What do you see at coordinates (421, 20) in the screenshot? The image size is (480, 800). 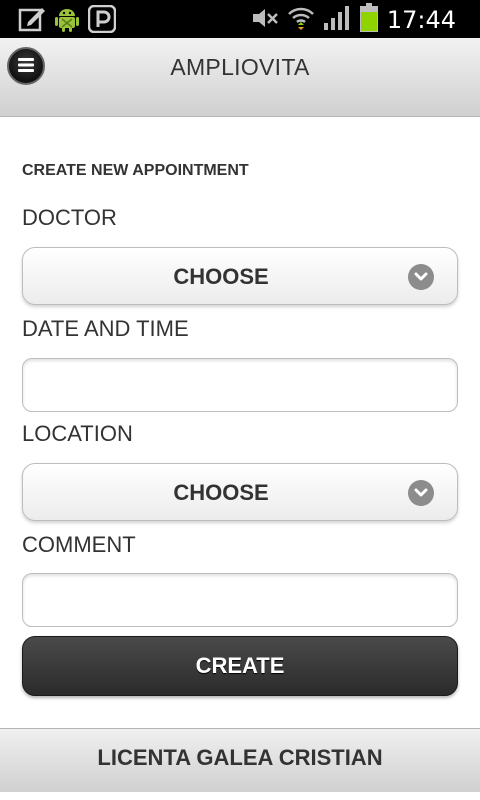 I see `status-time: 17:44` at bounding box center [421, 20].